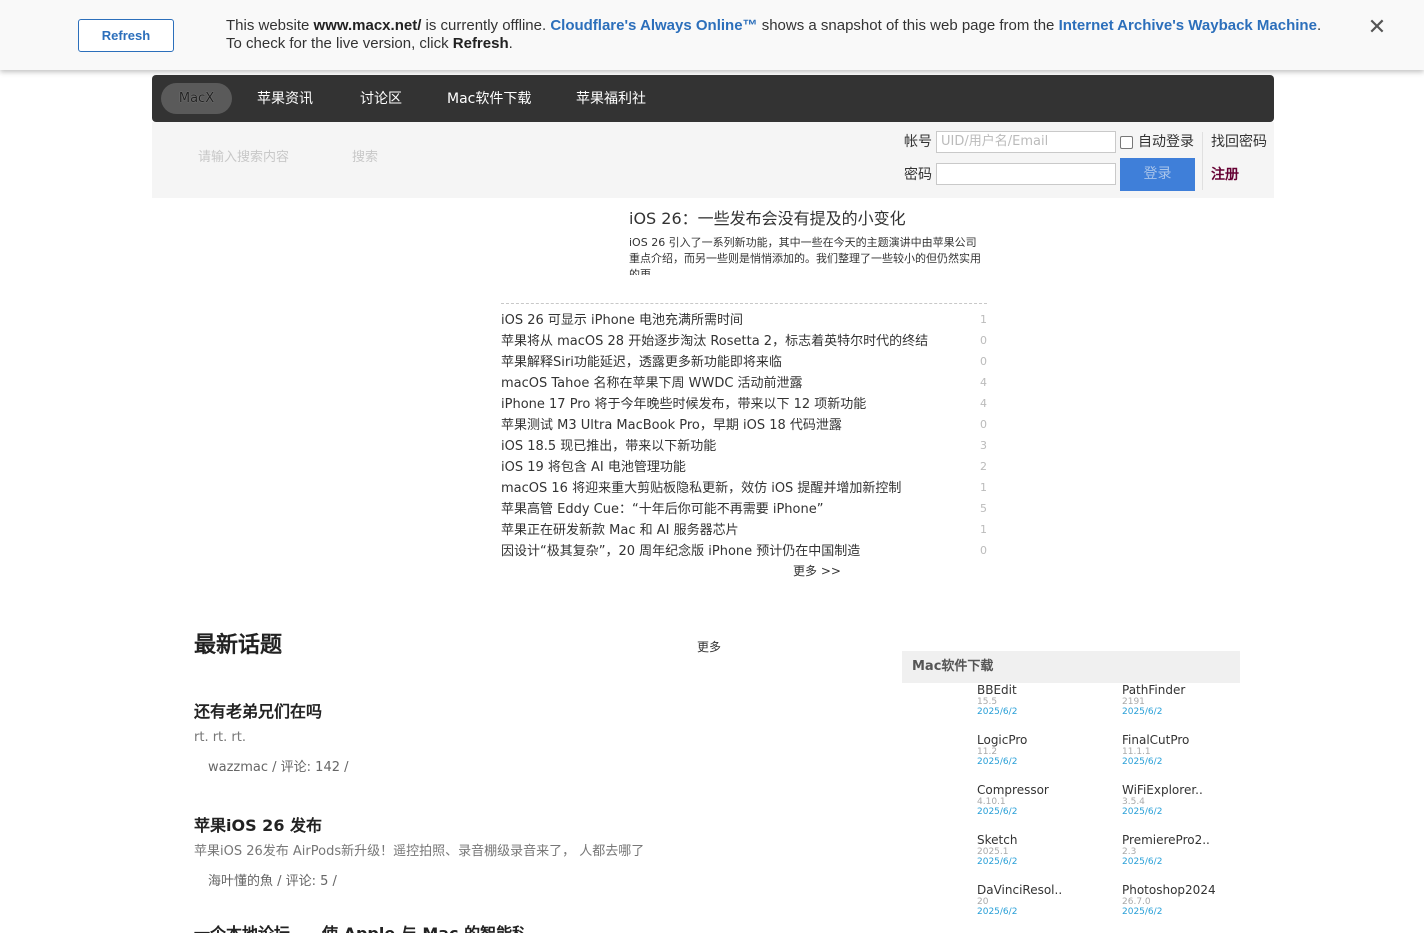 This screenshot has width=1424, height=933. I want to click on wayback-machine-link: Internet Archive's Wayback Machine, so click(1188, 25).